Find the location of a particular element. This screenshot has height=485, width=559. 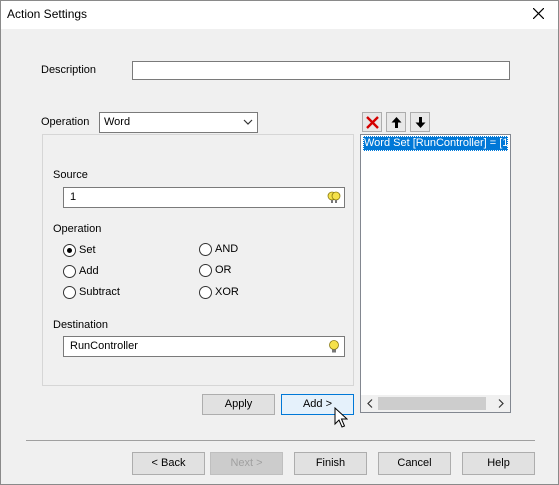

operation-label: Operation is located at coordinates (77, 229).